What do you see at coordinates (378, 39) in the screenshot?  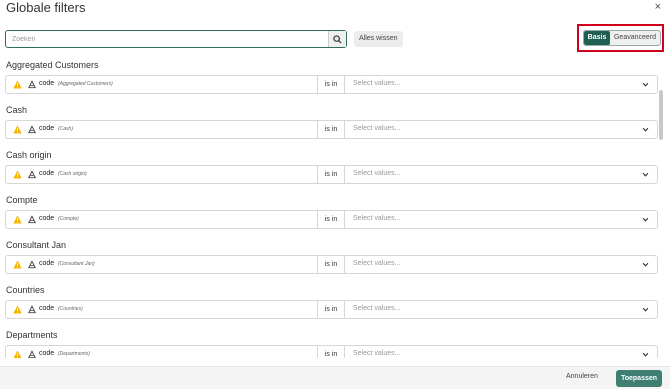 I see `clear-all-button: Alles wissen` at bounding box center [378, 39].